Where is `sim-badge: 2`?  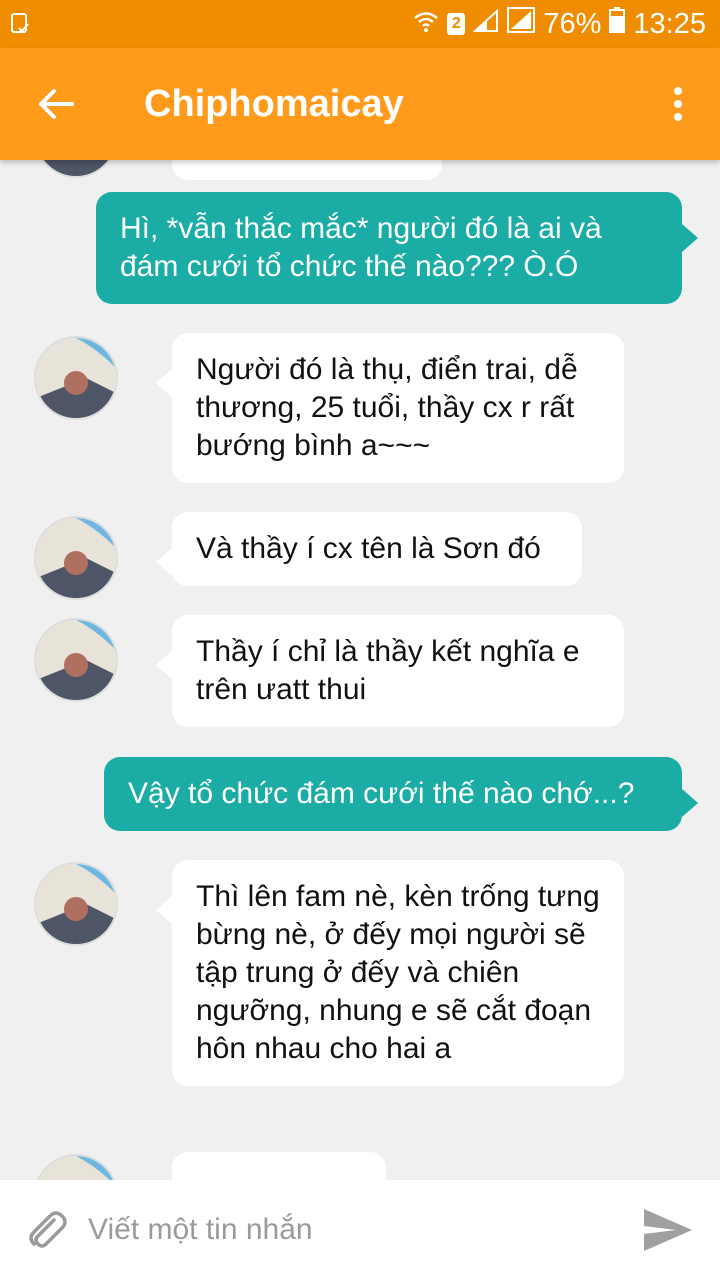
sim-badge: 2 is located at coordinates (456, 24).